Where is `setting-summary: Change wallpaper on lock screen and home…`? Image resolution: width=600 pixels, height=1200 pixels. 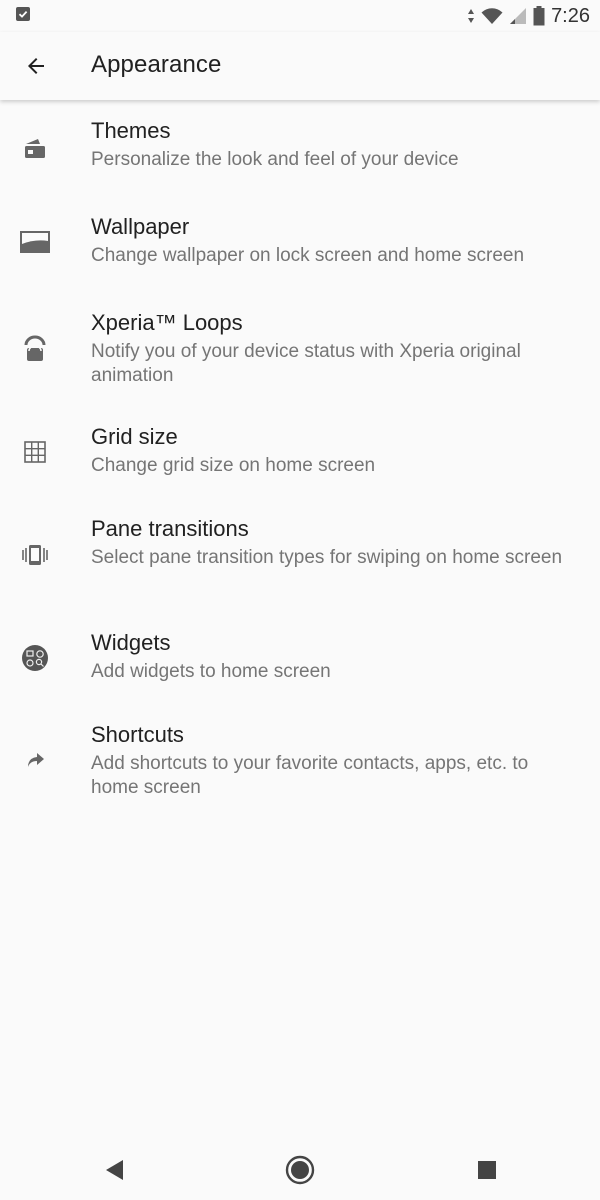
setting-summary: Change wallpaper on lock screen and home… is located at coordinates (308, 255).